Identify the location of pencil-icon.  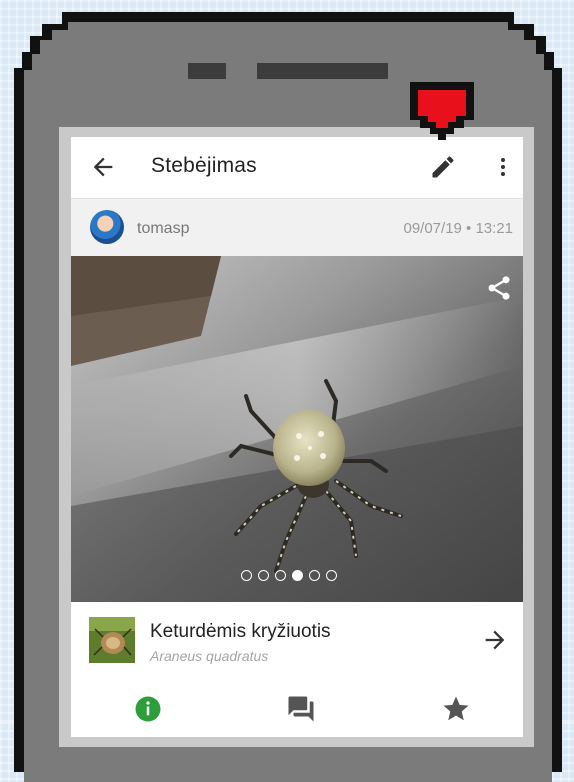
(443, 167).